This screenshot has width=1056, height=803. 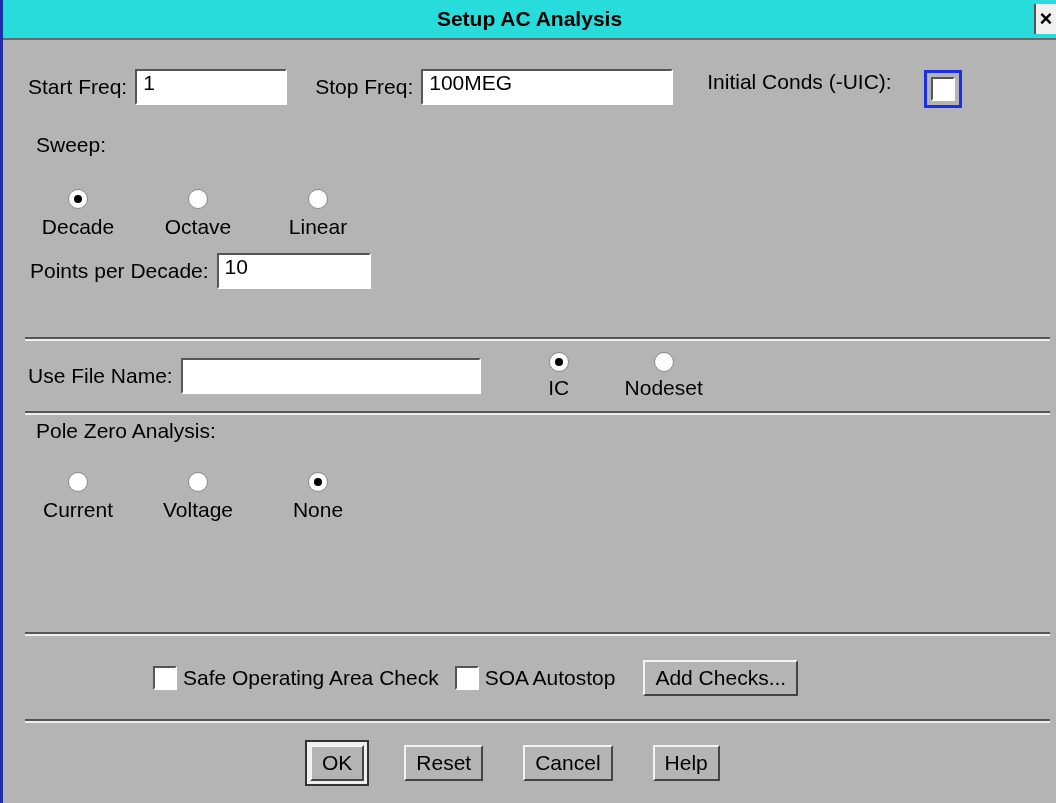 What do you see at coordinates (318, 510) in the screenshot?
I see `radio-label: None` at bounding box center [318, 510].